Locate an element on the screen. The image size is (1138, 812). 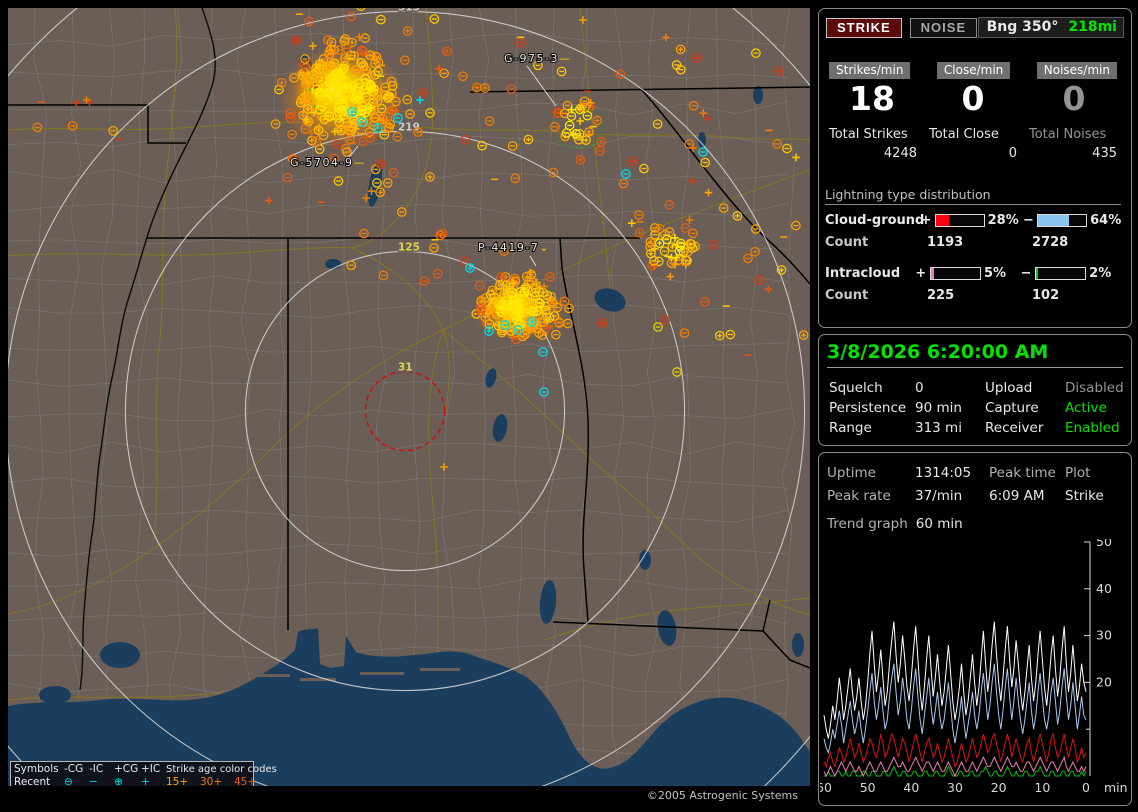
cloud-ground-row: Cloud-ground + 28% − 64% is located at coordinates (975, 220).